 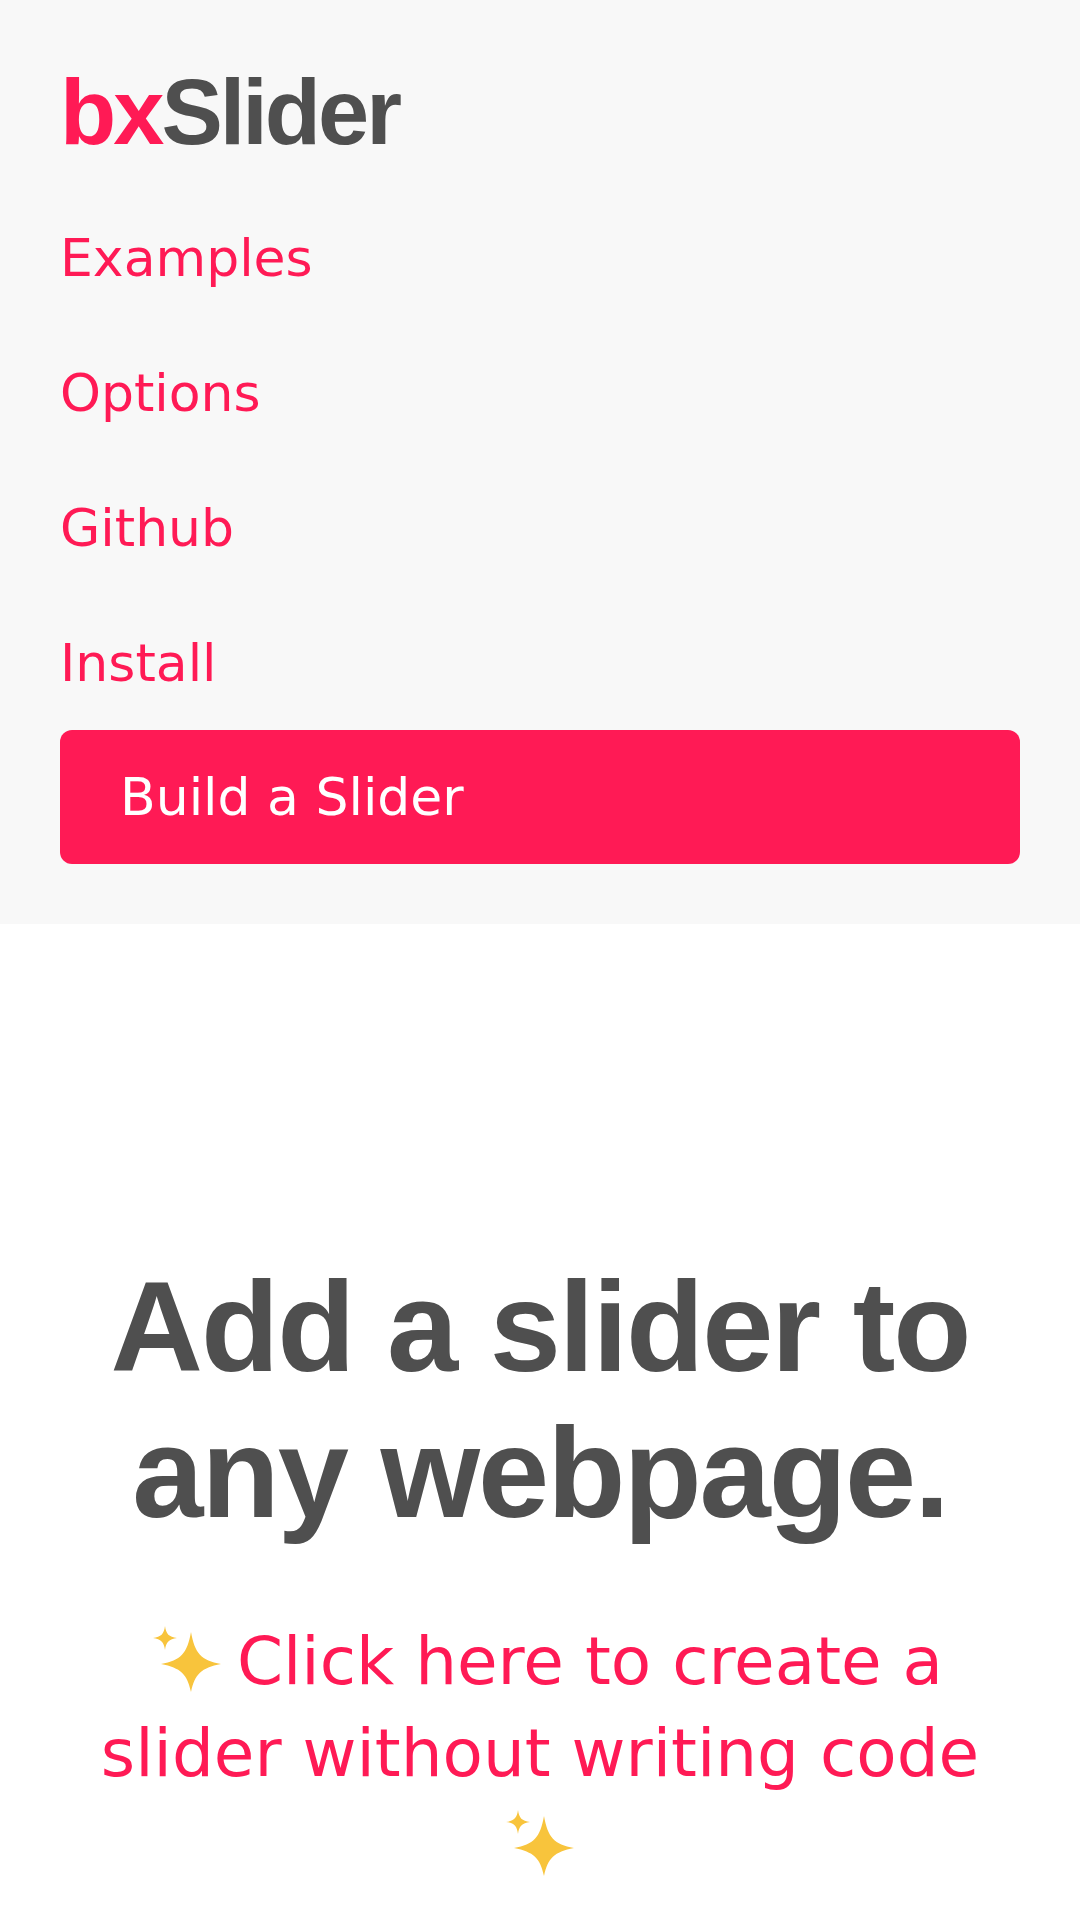 What do you see at coordinates (540, 1754) in the screenshot?
I see `create-slider-link: Click here to create a slider without writing code` at bounding box center [540, 1754].